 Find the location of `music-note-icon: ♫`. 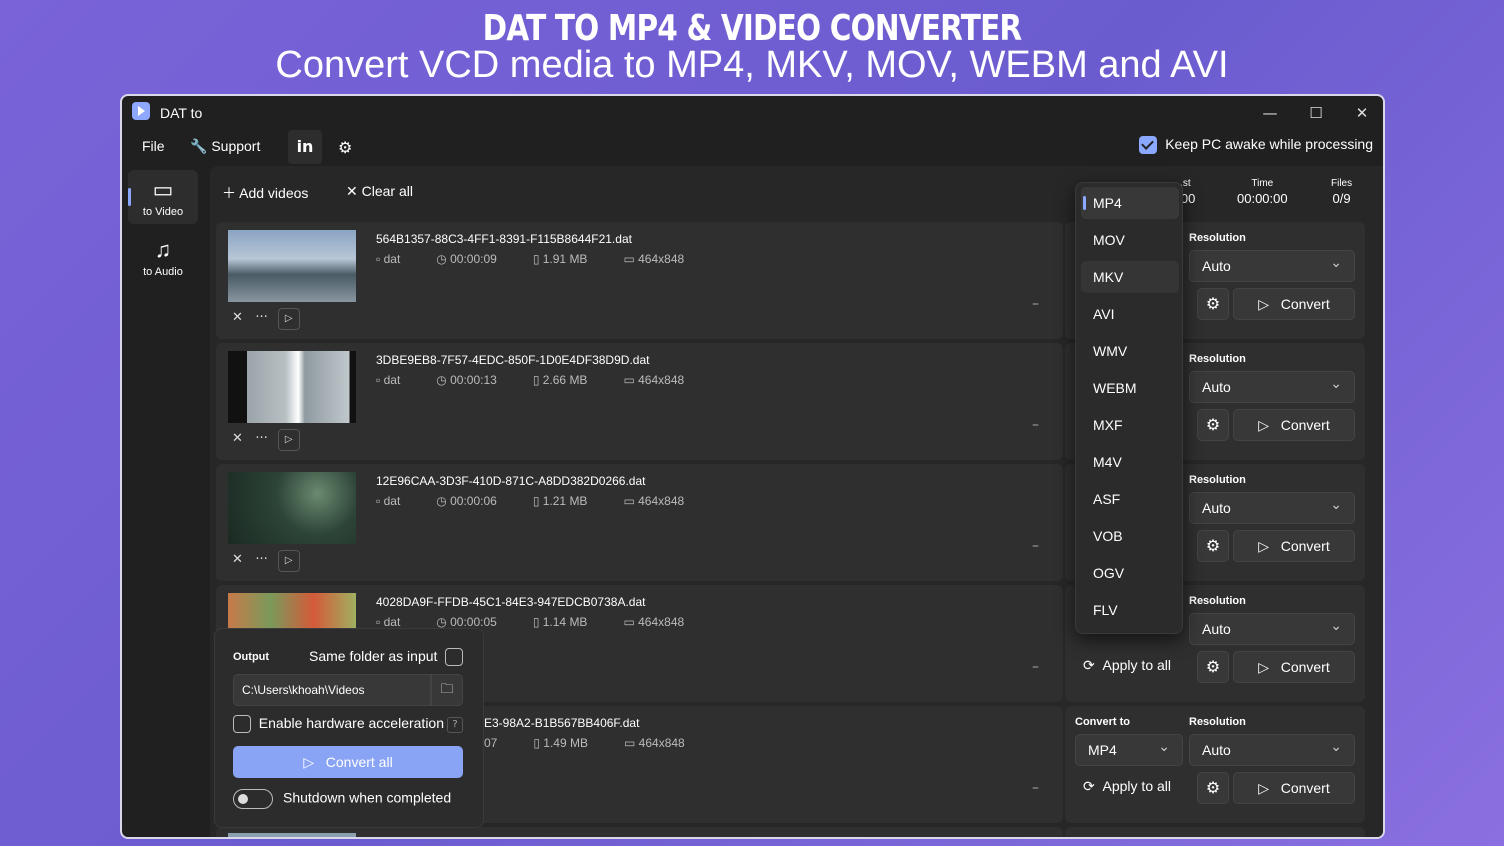

music-note-icon: ♫ is located at coordinates (163, 249).